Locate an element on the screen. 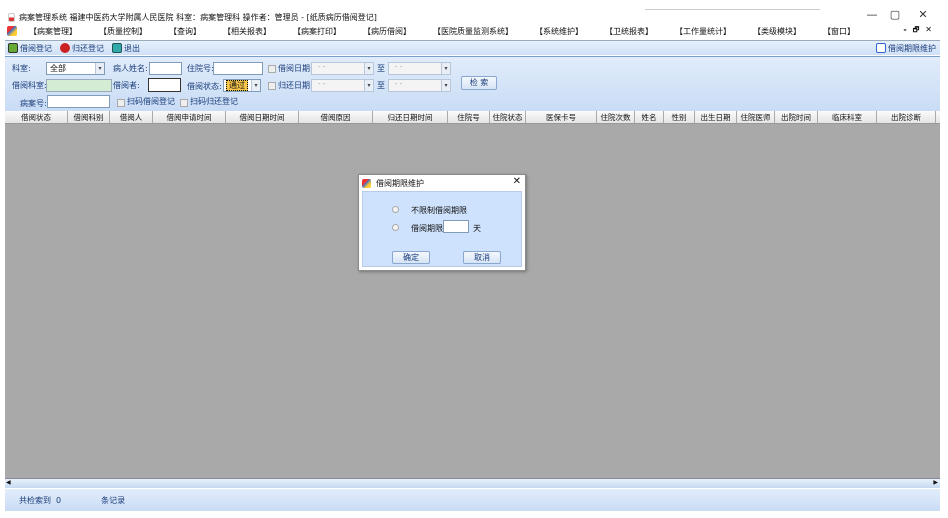  scan-return-label: 扫码归还登记 is located at coordinates (214, 101).